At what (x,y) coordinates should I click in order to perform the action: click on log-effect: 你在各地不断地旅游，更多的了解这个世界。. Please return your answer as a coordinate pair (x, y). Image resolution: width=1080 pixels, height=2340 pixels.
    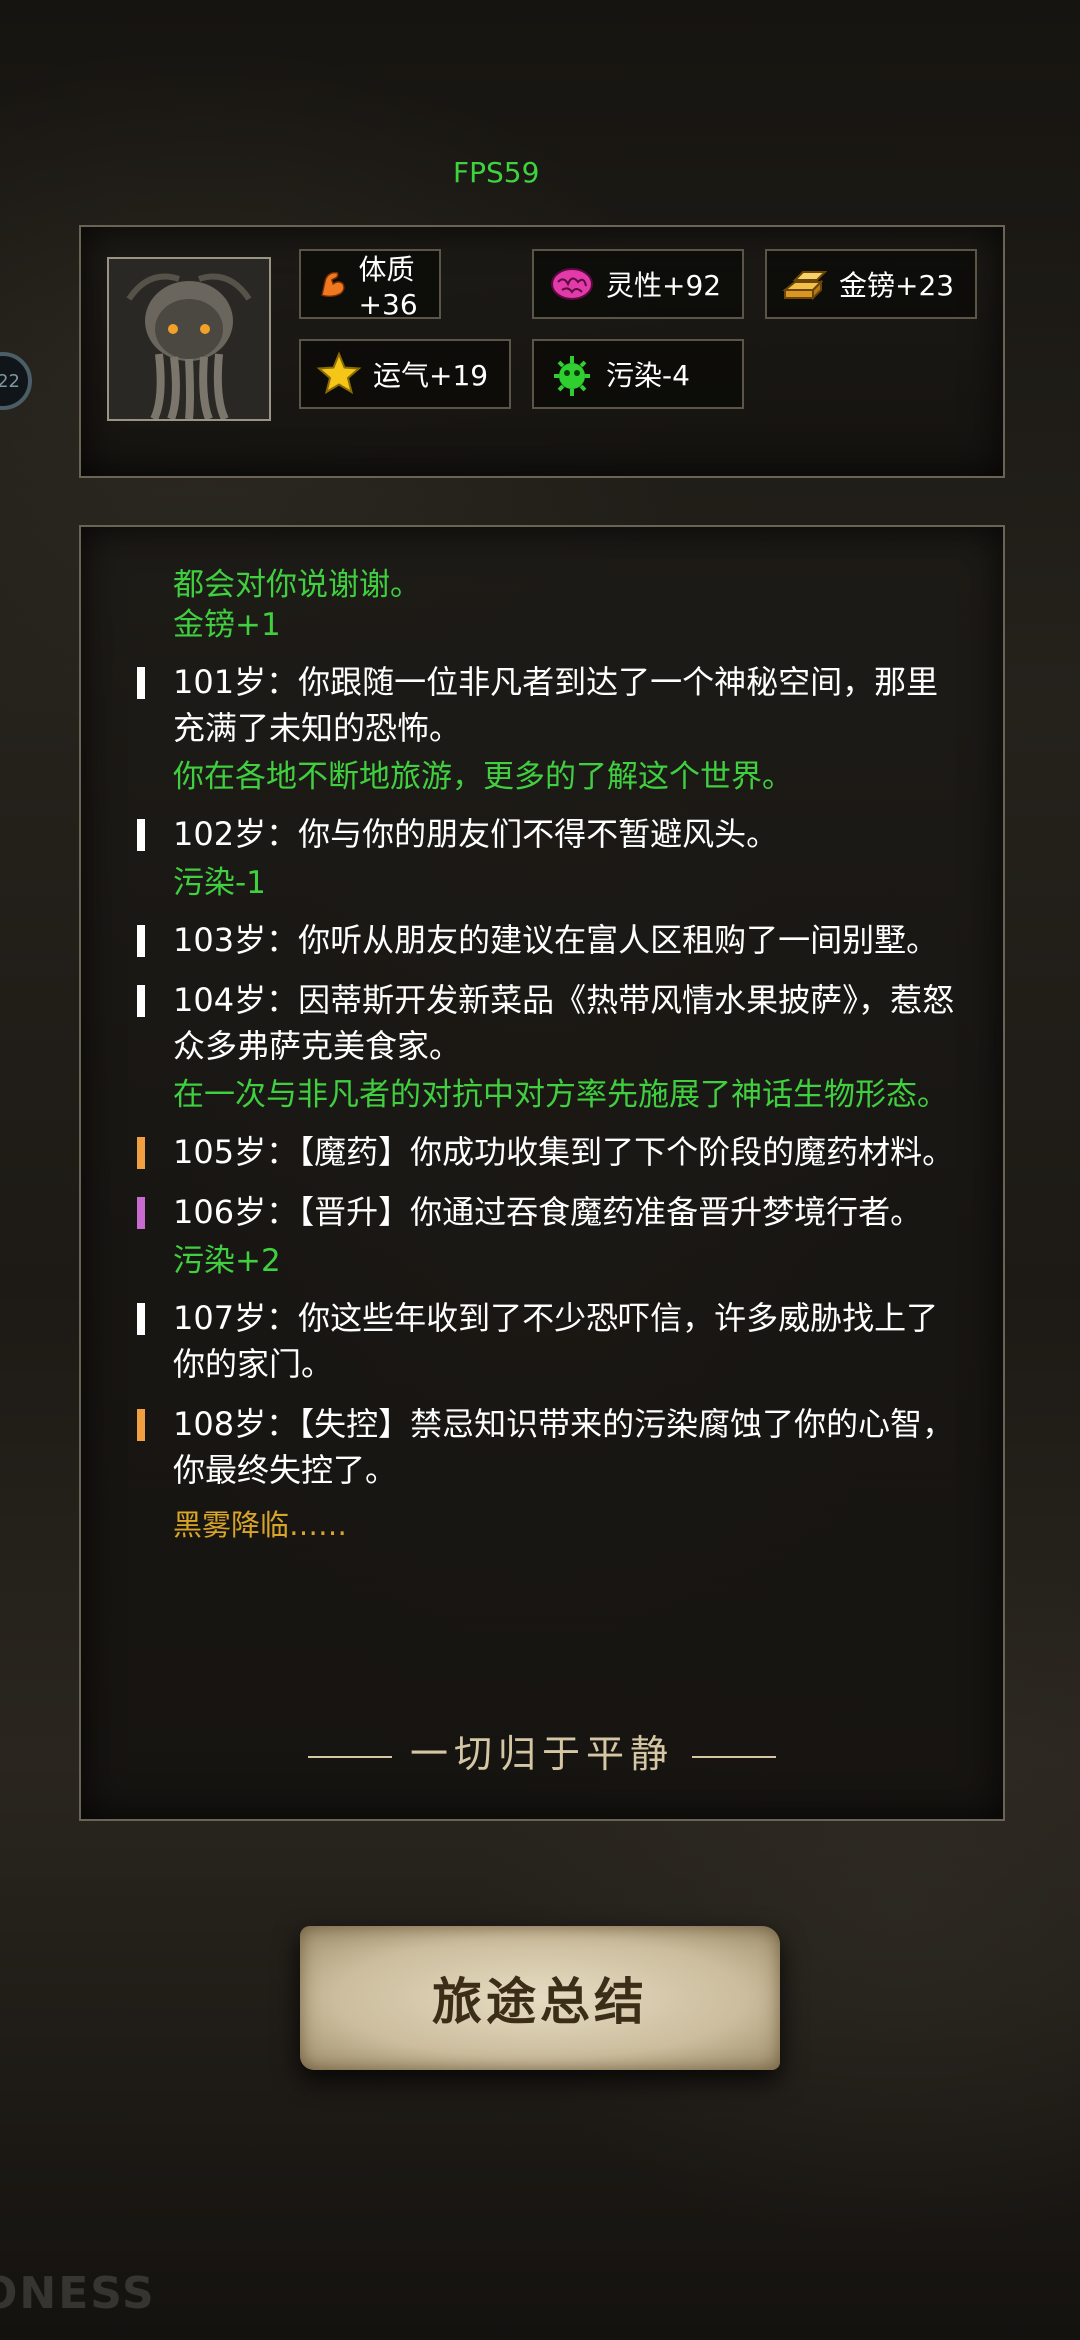
    Looking at the image, I should click on (483, 777).